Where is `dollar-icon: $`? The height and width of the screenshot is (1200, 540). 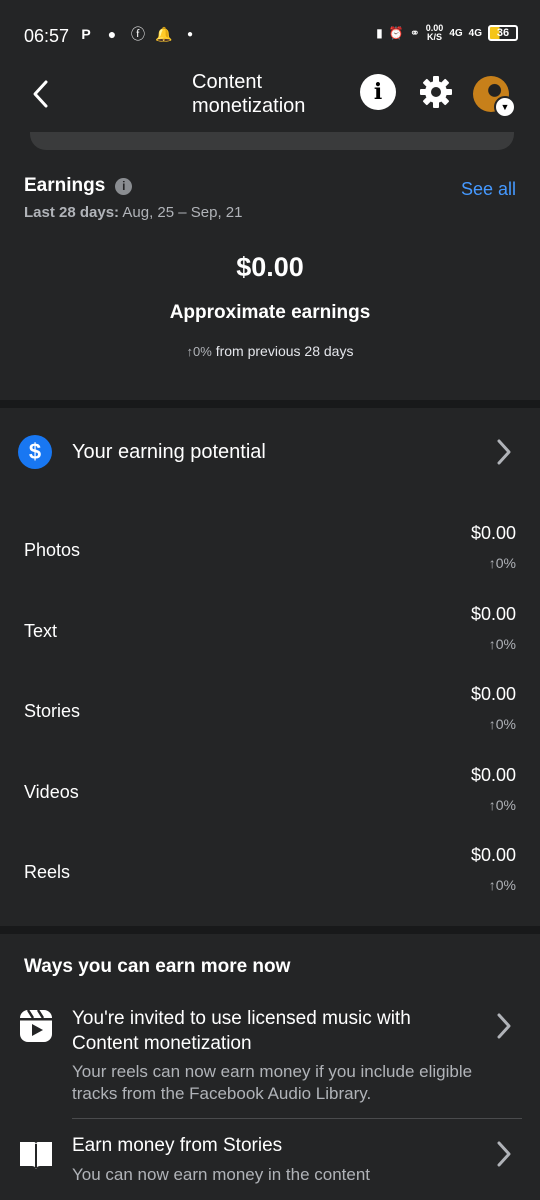
dollar-icon: $ is located at coordinates (35, 452).